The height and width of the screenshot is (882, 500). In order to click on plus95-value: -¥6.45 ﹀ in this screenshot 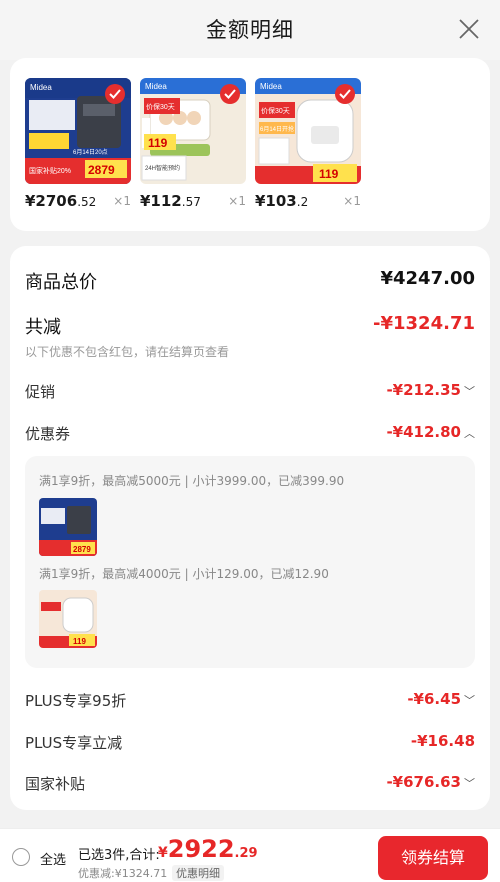, I will do `click(441, 699)`.